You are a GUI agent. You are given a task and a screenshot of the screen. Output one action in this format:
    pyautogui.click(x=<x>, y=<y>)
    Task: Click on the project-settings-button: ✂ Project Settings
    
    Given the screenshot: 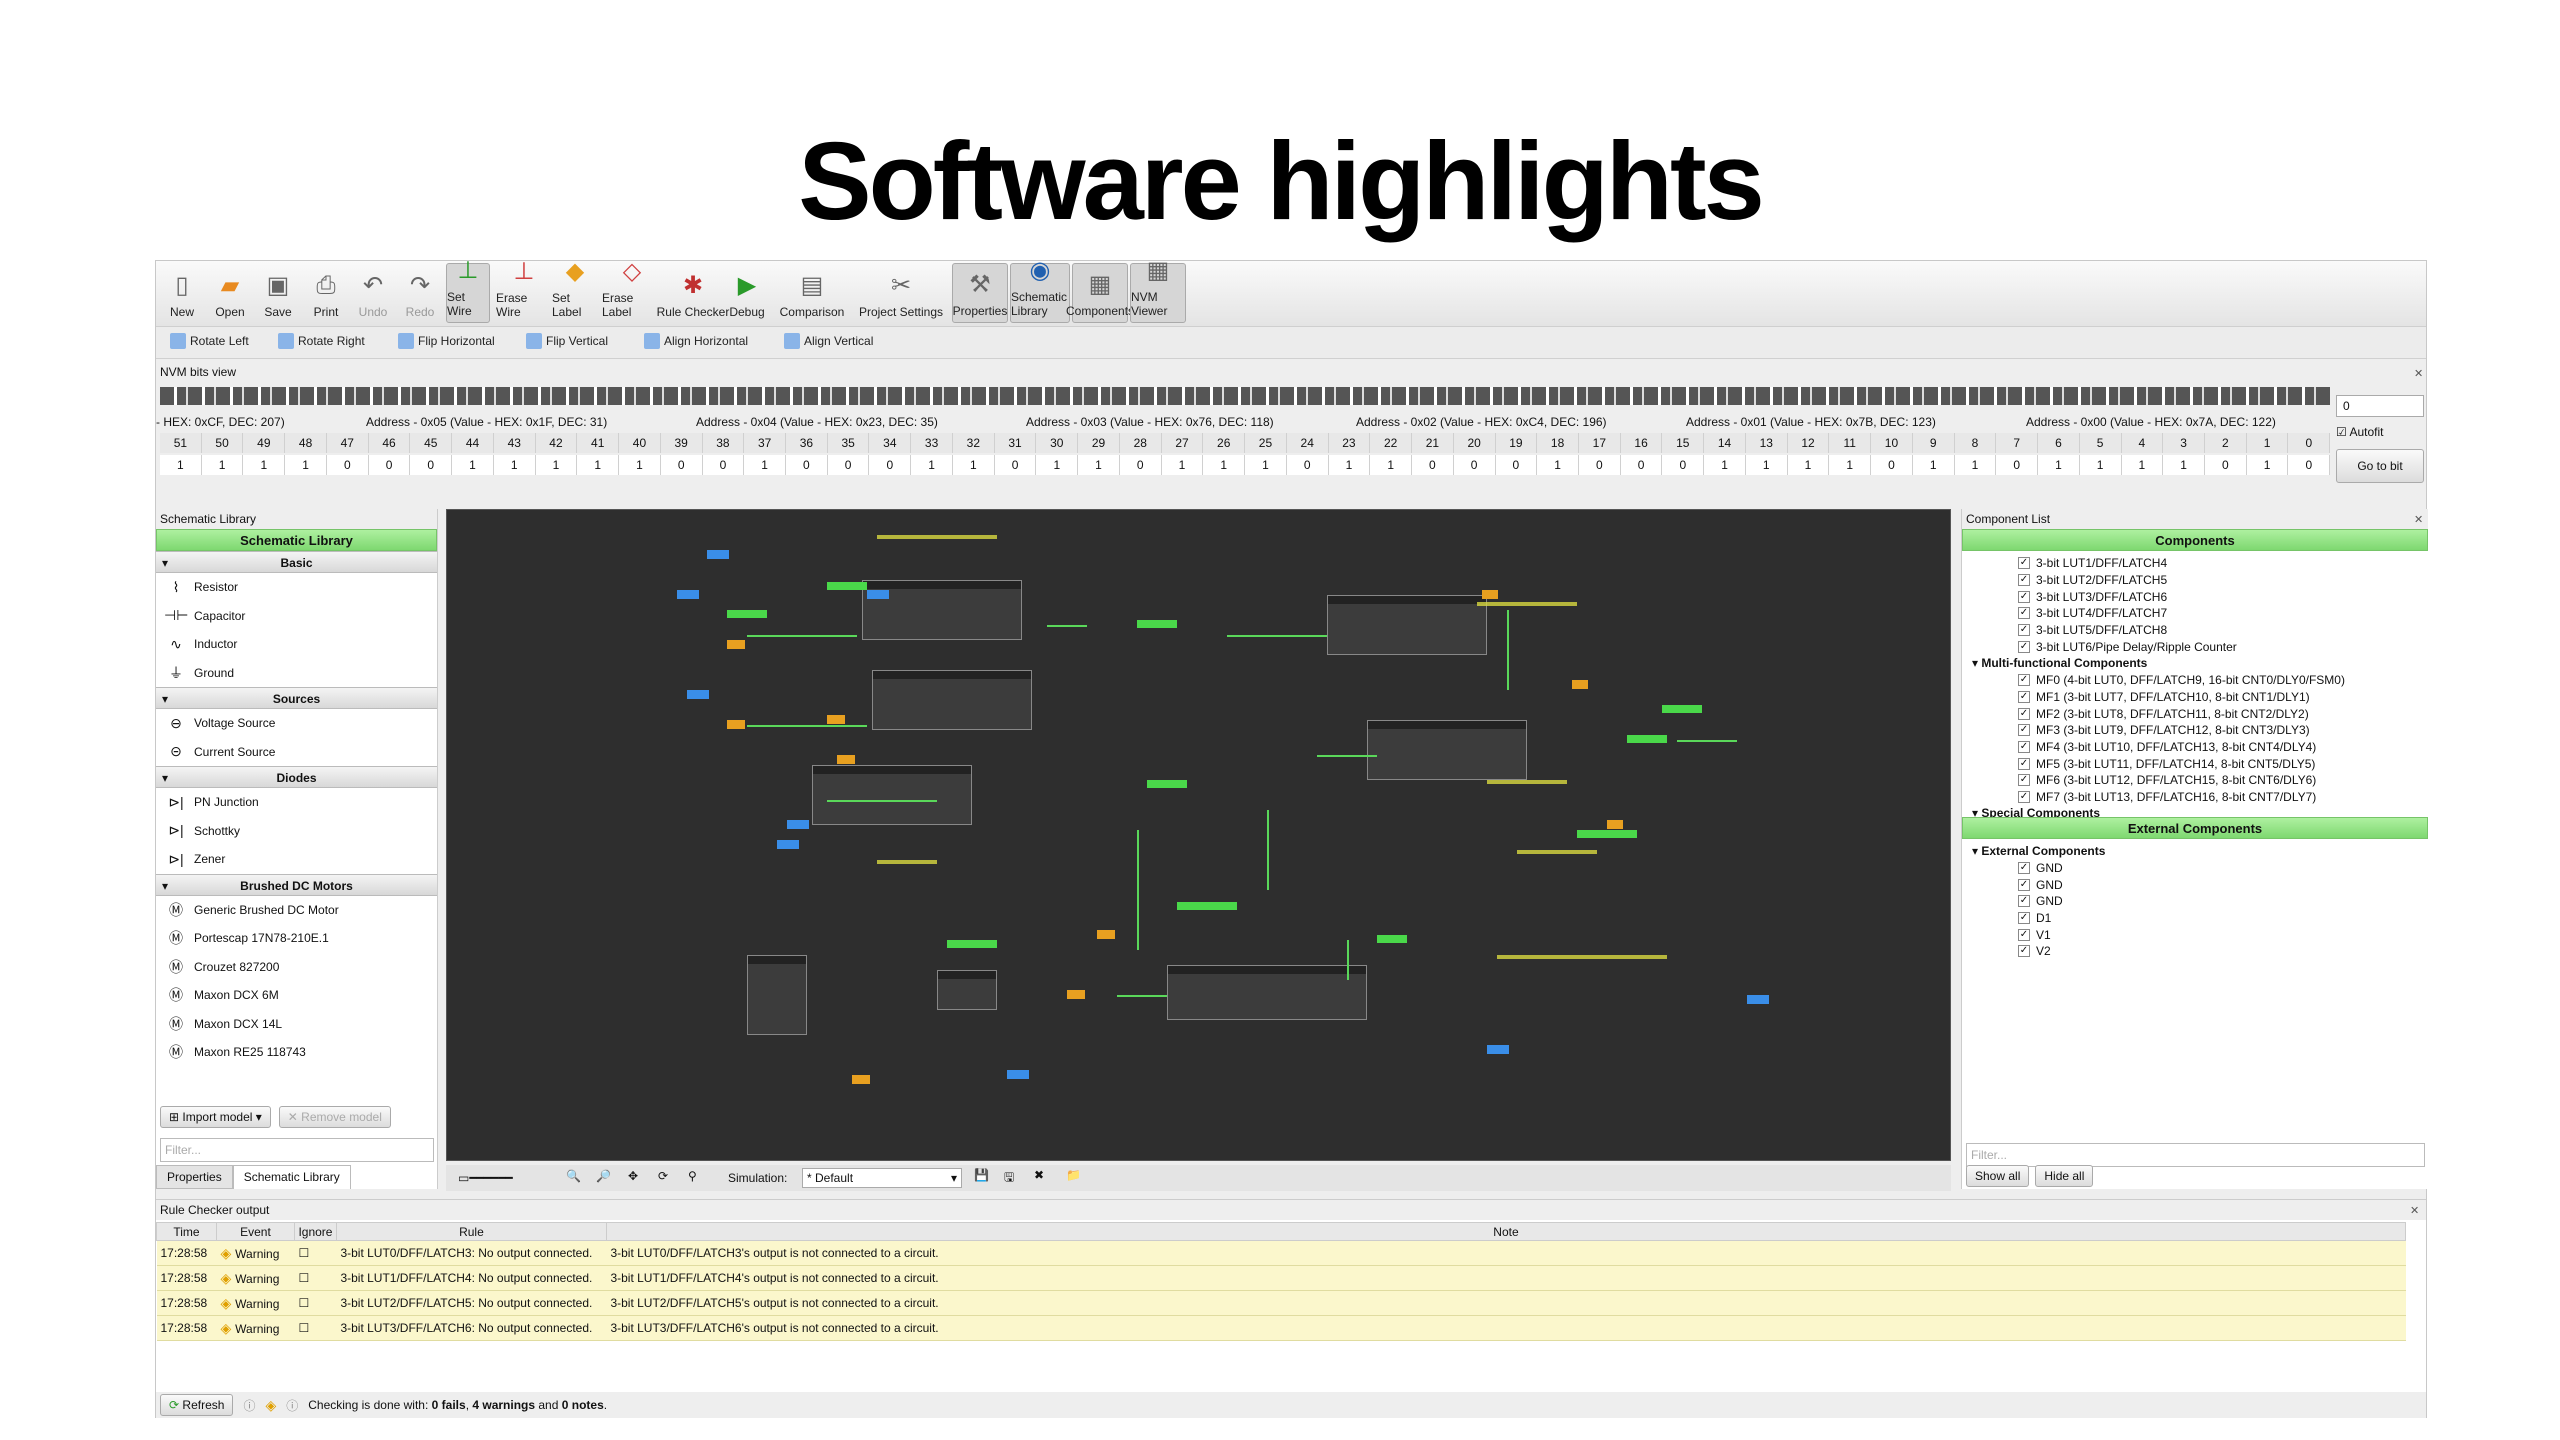 What is the action you would take?
    pyautogui.click(x=901, y=293)
    